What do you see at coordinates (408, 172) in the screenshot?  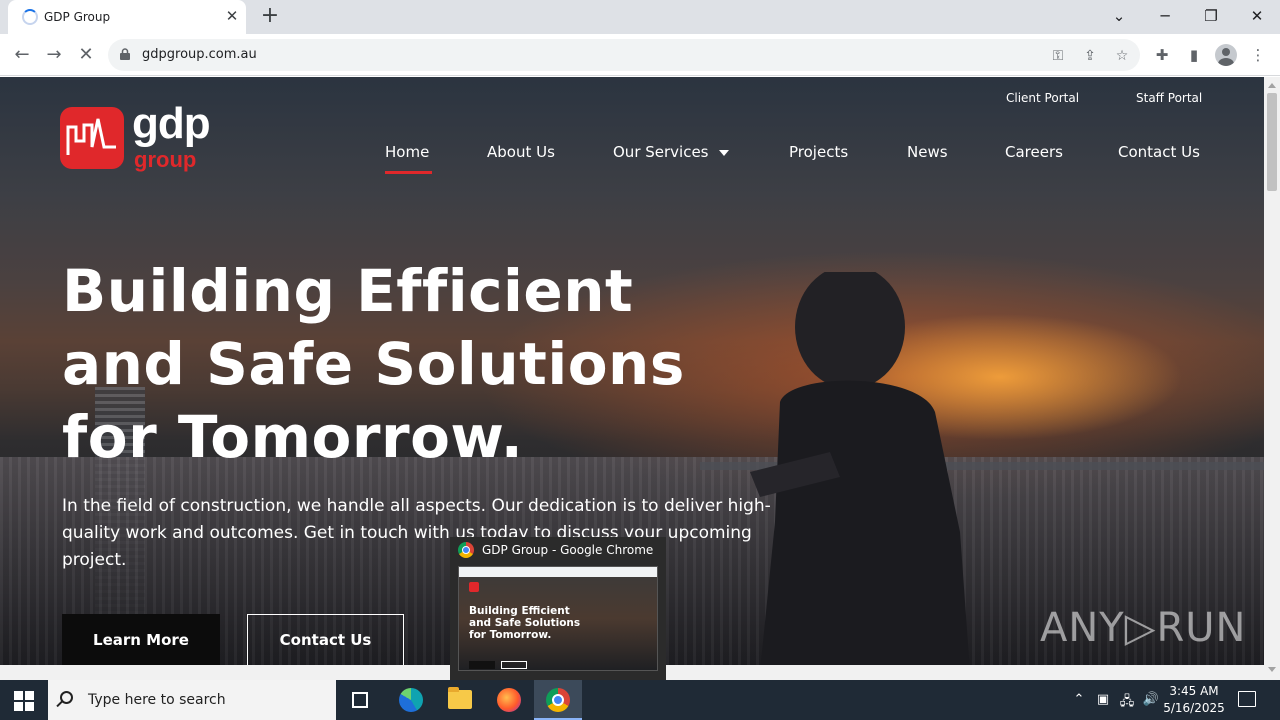 I see `nav-active-indicator` at bounding box center [408, 172].